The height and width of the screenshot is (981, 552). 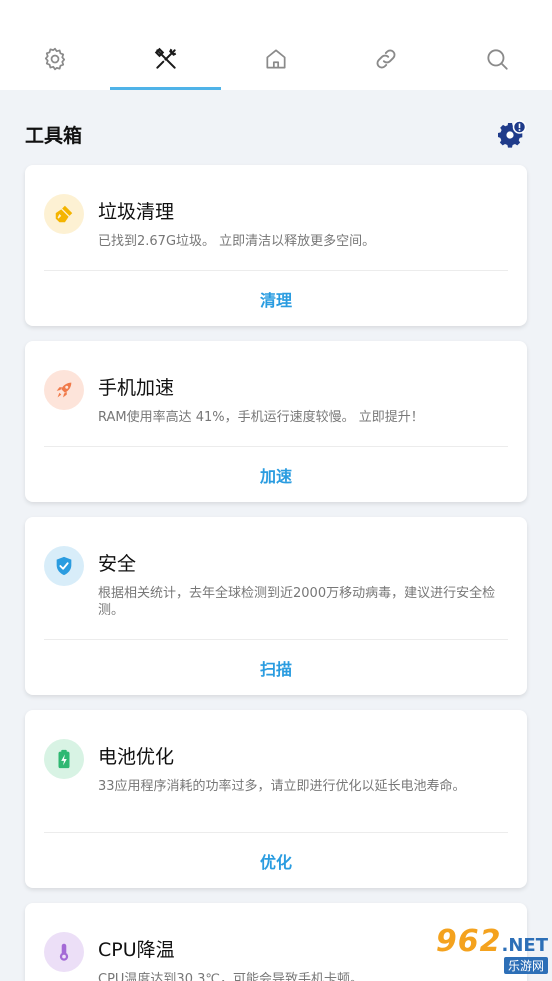 I want to click on clean-button: 清理, so click(x=276, y=298).